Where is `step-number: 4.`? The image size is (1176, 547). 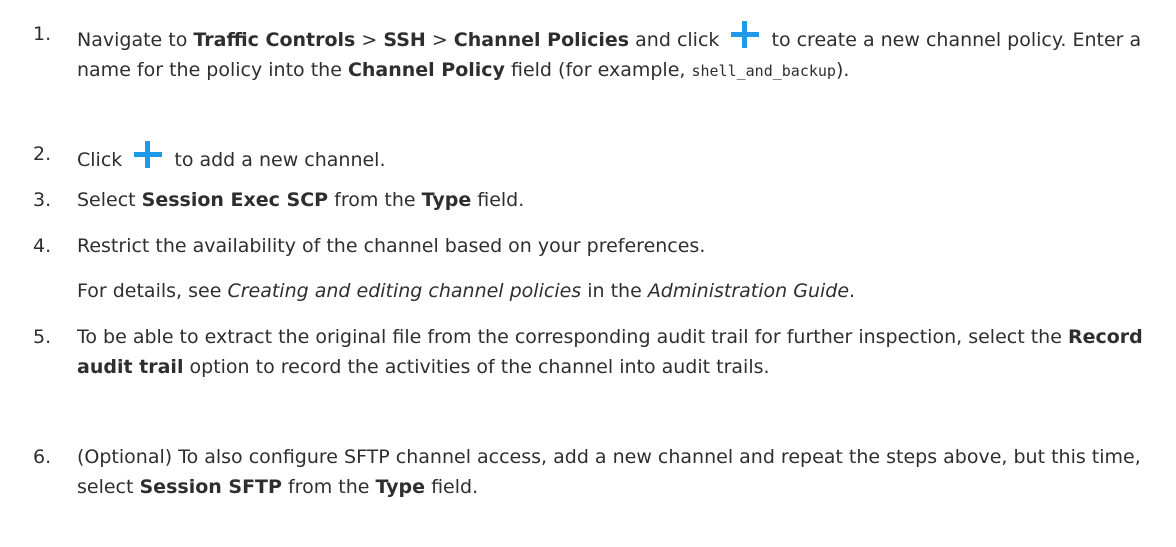
step-number: 4. is located at coordinates (42, 246).